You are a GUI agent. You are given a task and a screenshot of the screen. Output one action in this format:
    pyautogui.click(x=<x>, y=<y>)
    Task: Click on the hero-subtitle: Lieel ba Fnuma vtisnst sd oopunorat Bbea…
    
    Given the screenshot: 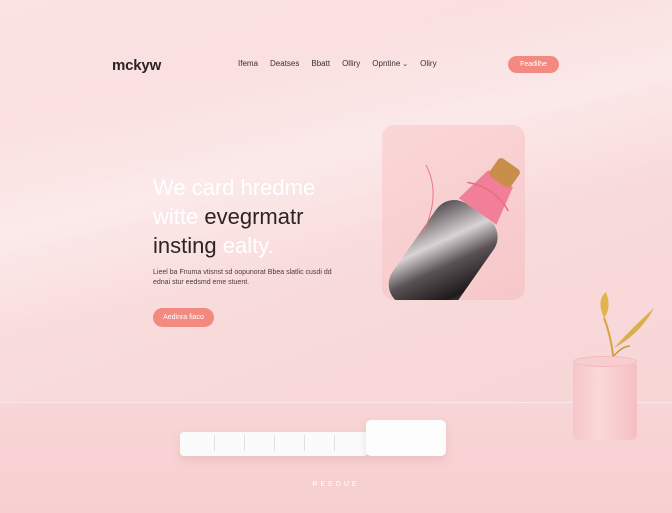 What is the action you would take?
    pyautogui.click(x=242, y=277)
    